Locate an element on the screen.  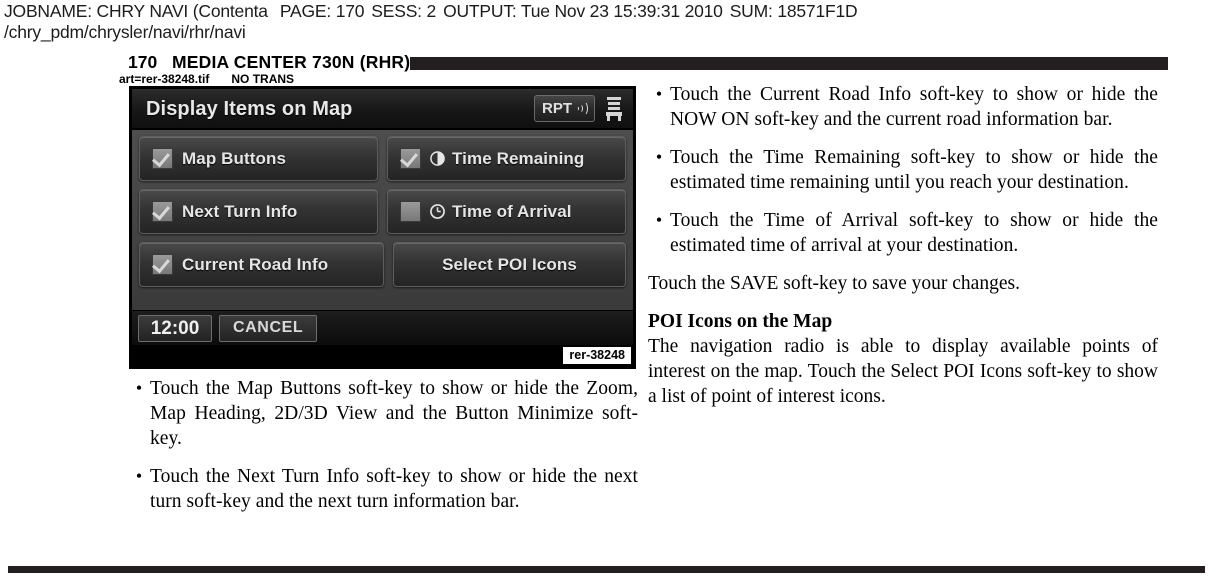
cancel-button: CANCEL is located at coordinates (268, 328).